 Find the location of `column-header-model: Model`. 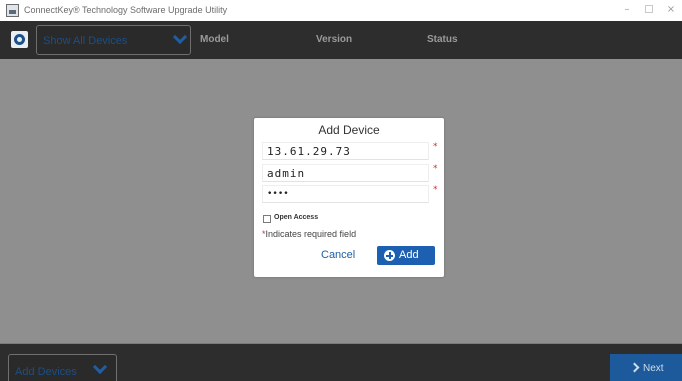

column-header-model: Model is located at coordinates (214, 39).